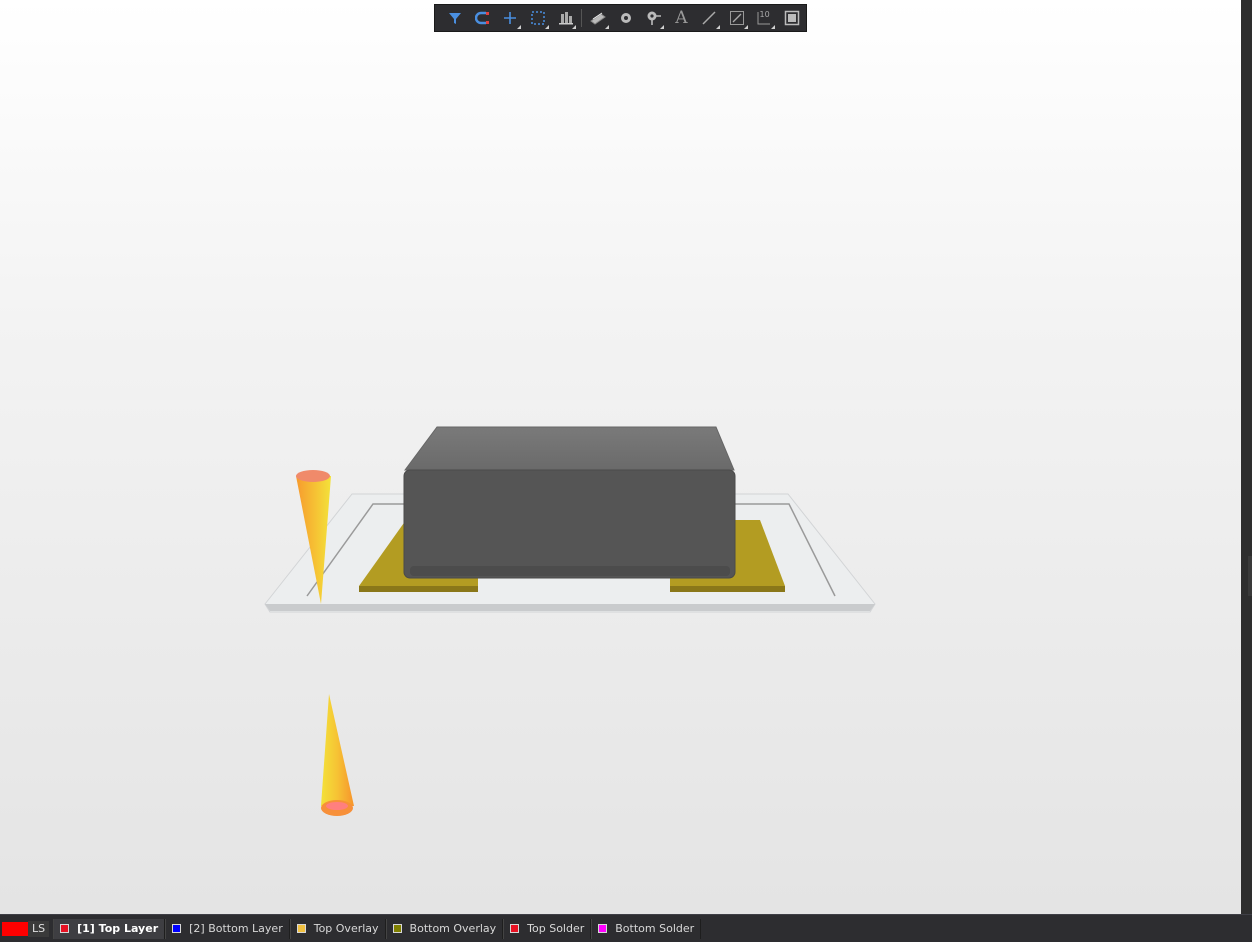 The image size is (1252, 942). Describe the element at coordinates (1250, 576) in the screenshot. I see `panel-collapsed-tab` at that location.